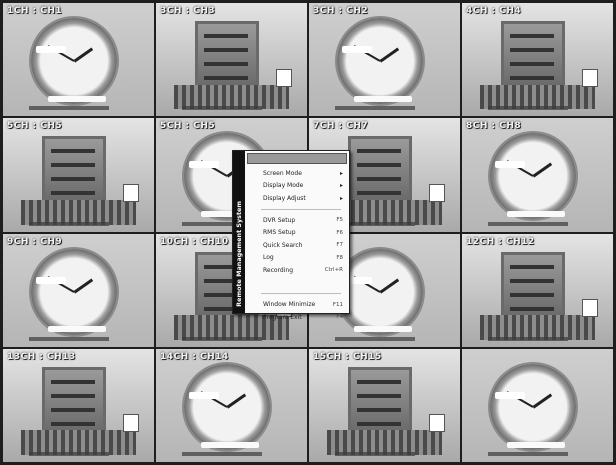 This screenshot has height=465, width=616. What do you see at coordinates (78, 175) in the screenshot?
I see `camera-tile: 5CH : CH5` at bounding box center [78, 175].